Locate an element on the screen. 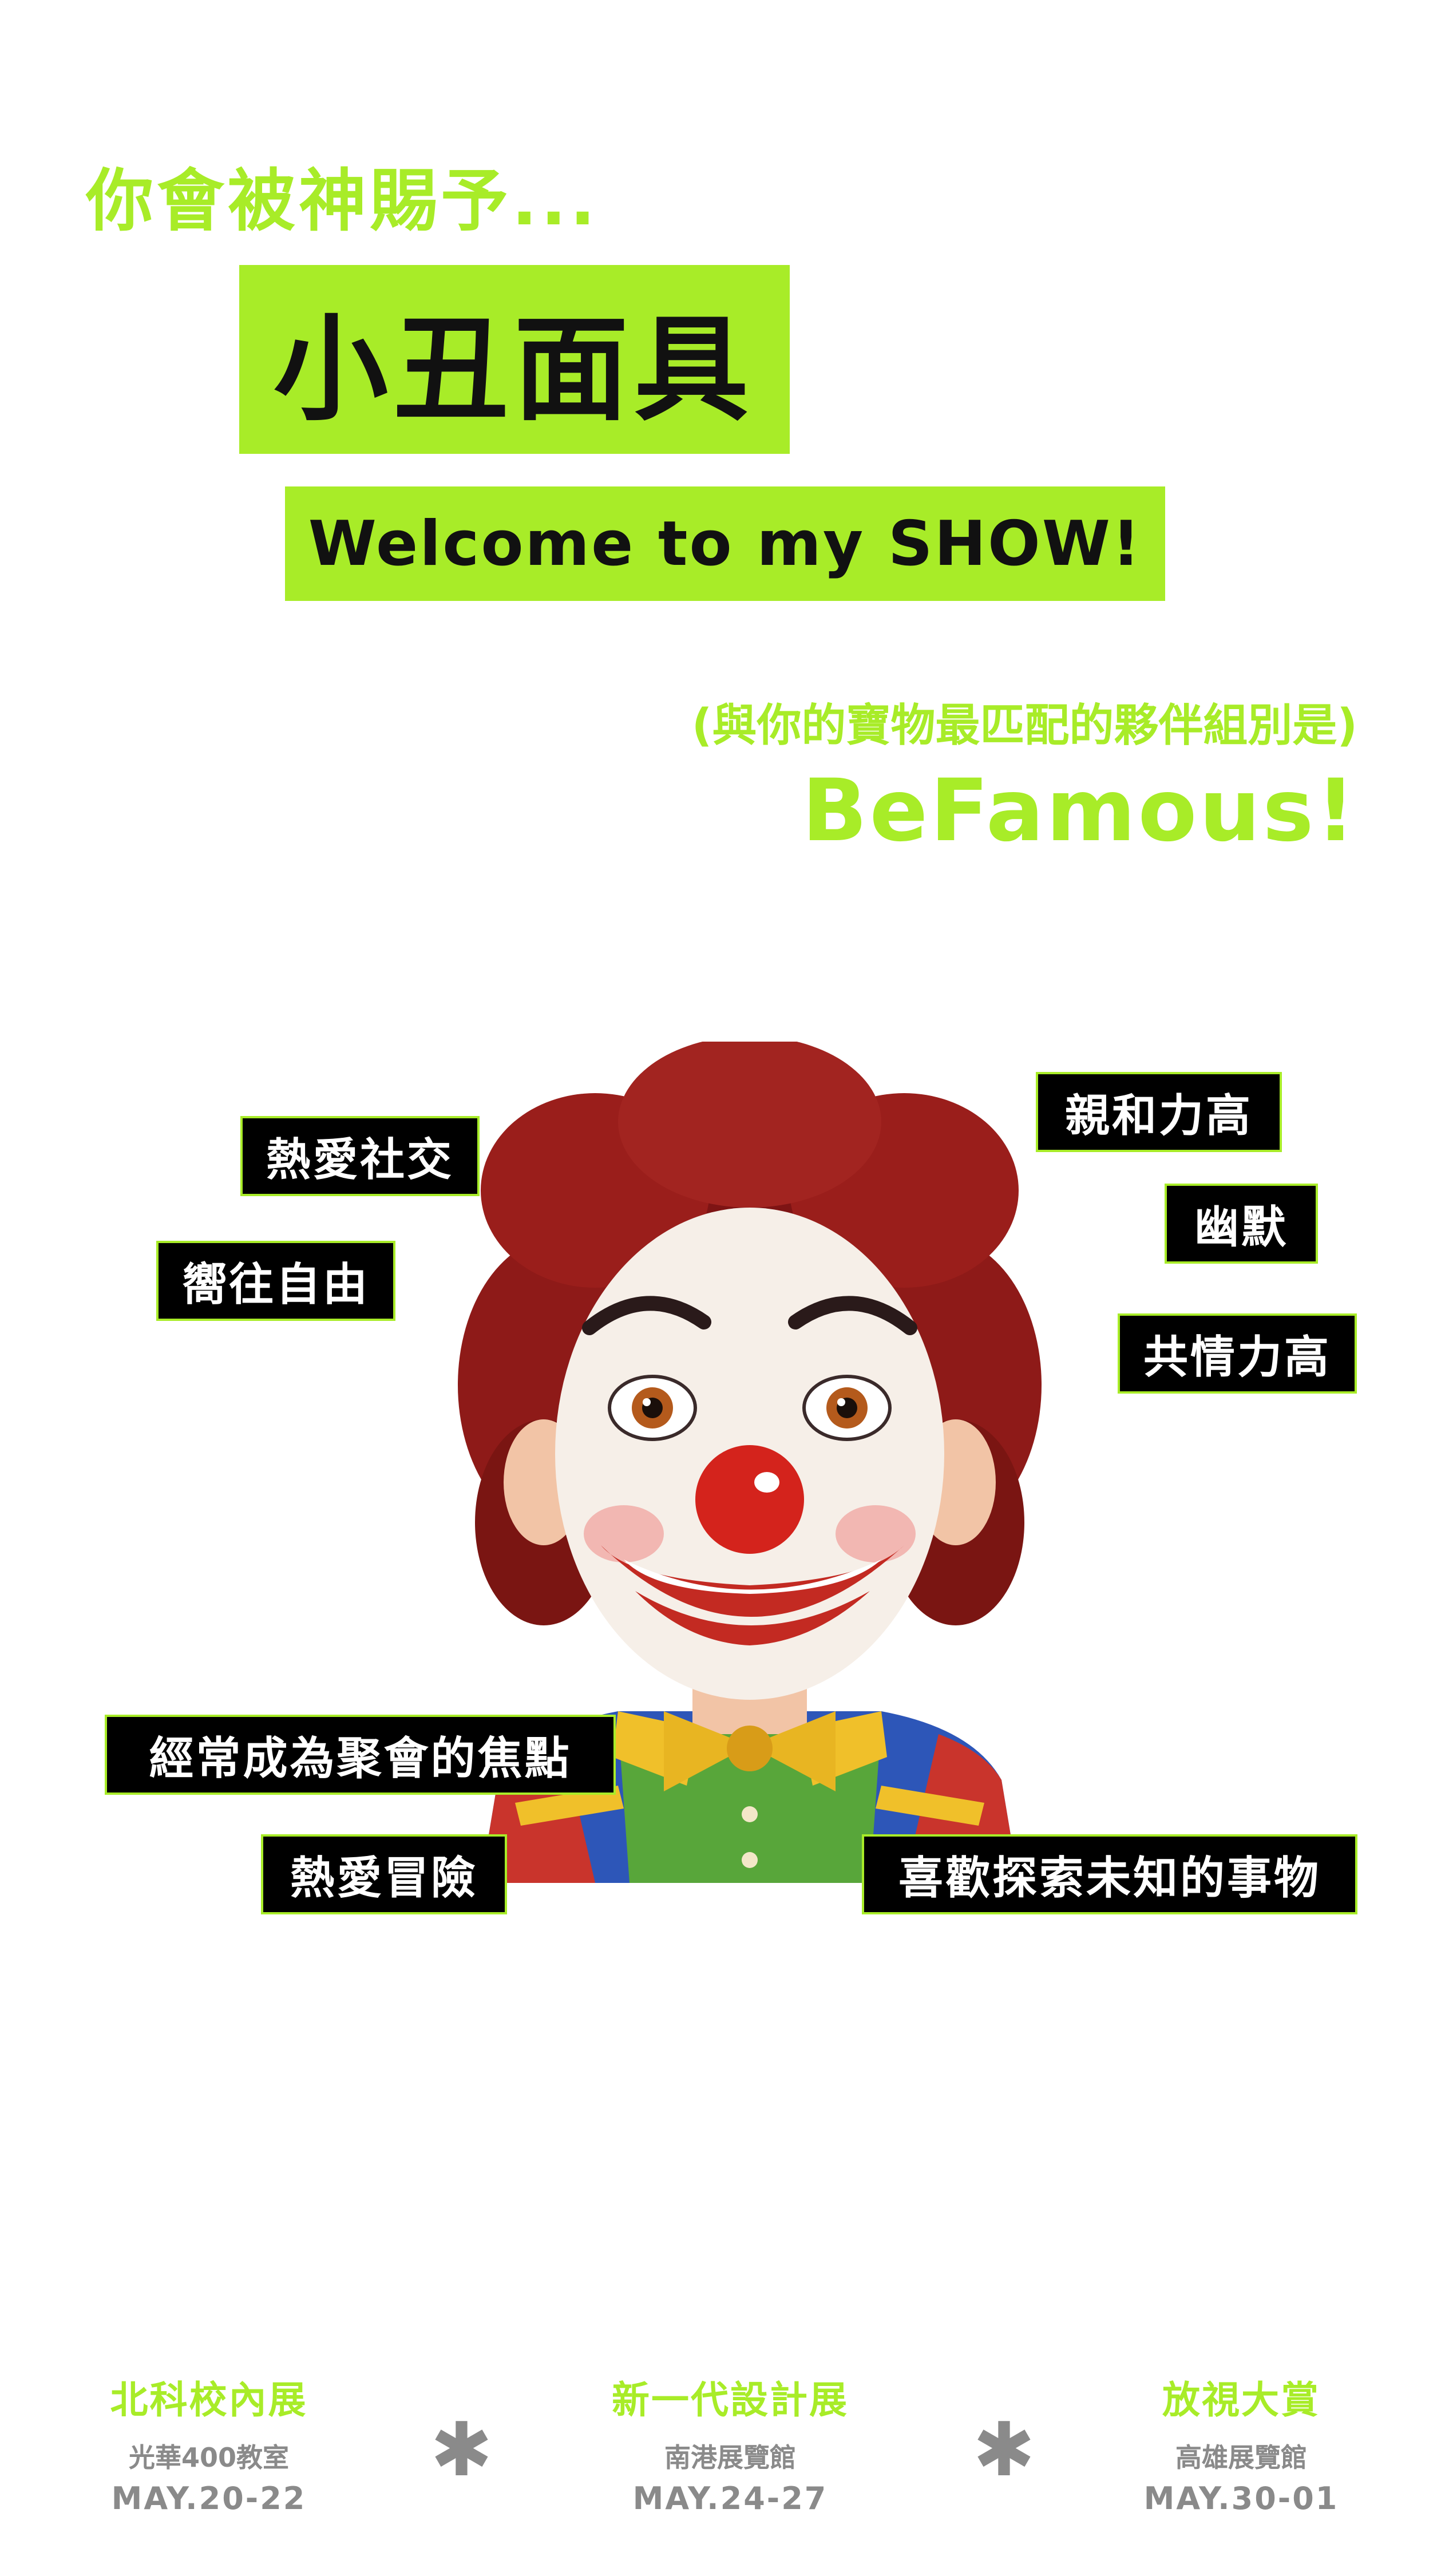 The height and width of the screenshot is (2576, 1449). trait-tag-friendly: 親和力高 is located at coordinates (1159, 1112).